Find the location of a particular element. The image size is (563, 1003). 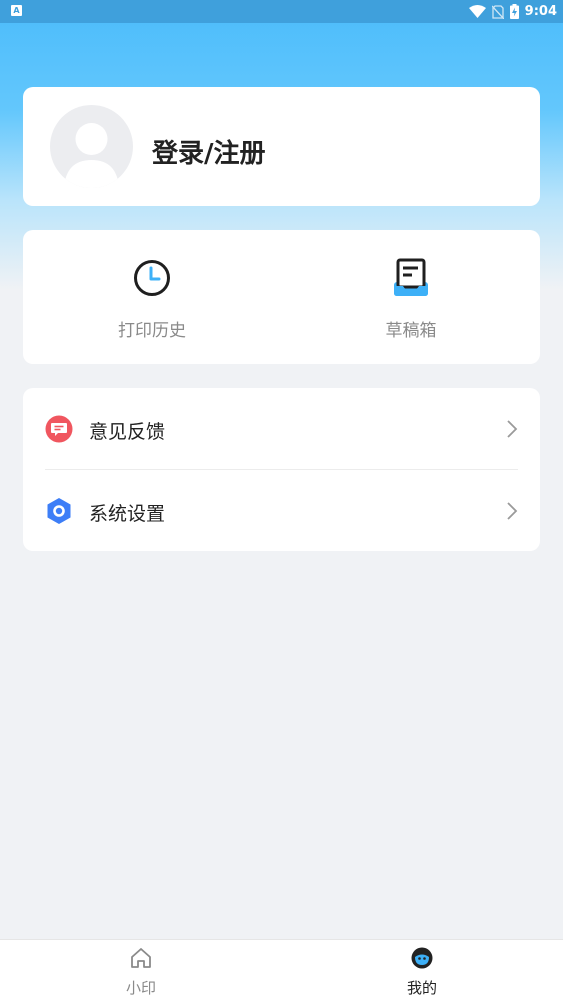

menu-item-feedback: 意见反馈 is located at coordinates (281, 429).